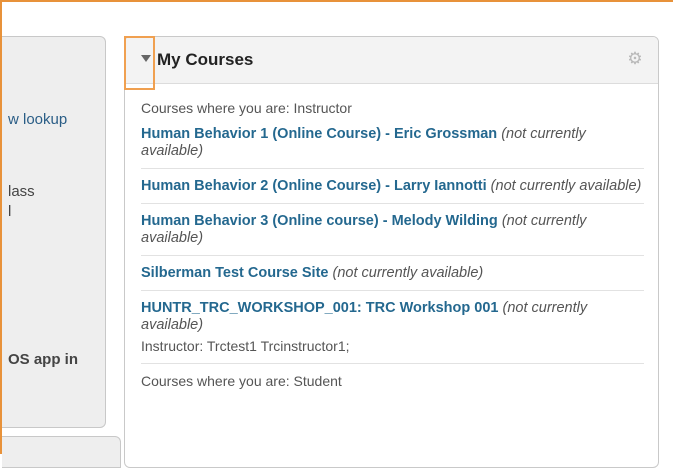  I want to click on course-link: HUNTR_TRC_WORKSHOP_001: TRC Workshop 001, so click(319, 308).